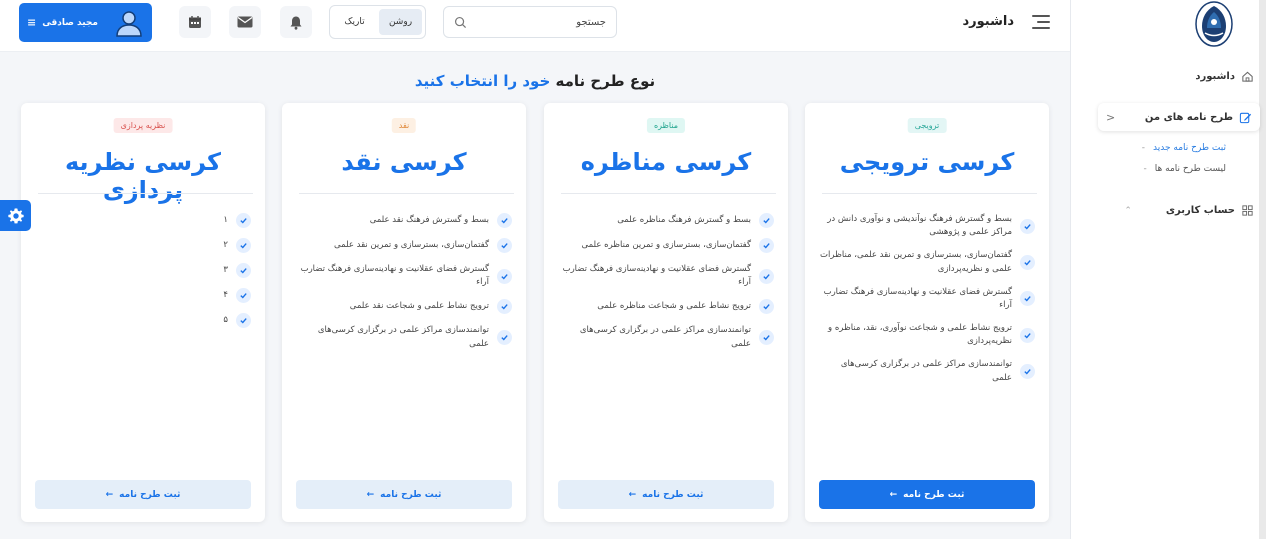 The image size is (1266, 539). What do you see at coordinates (927, 162) in the screenshot?
I see `card-title: کرسی ترویجی` at bounding box center [927, 162].